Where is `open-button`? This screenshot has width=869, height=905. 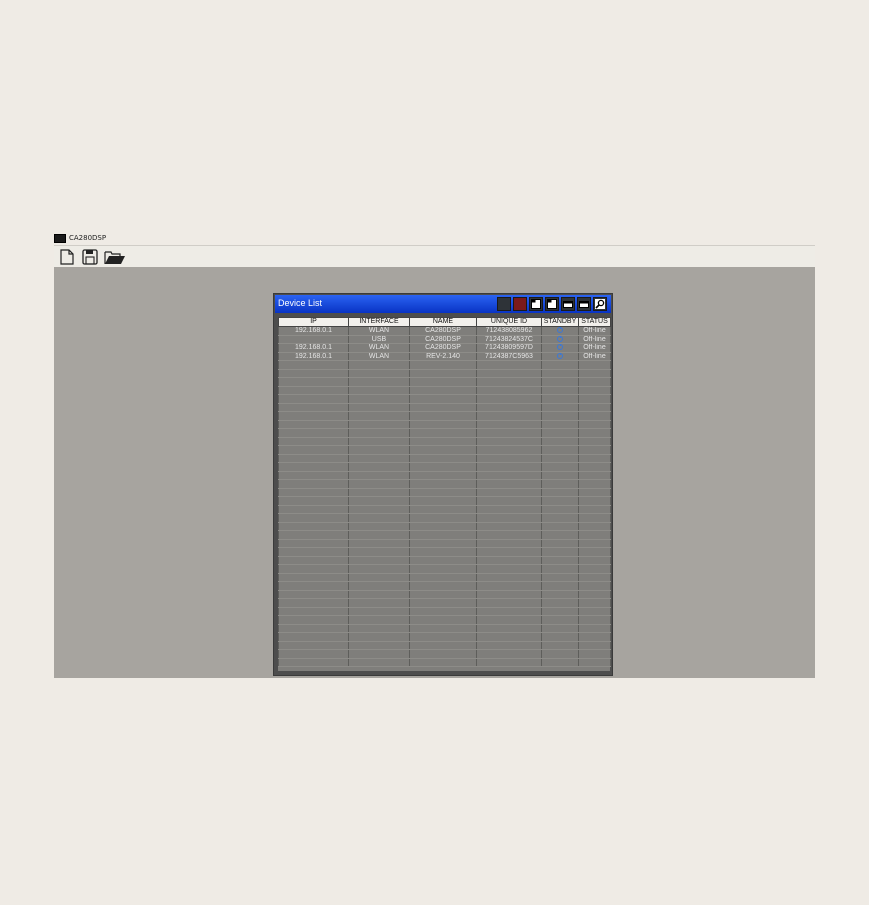
open-button is located at coordinates (115, 257).